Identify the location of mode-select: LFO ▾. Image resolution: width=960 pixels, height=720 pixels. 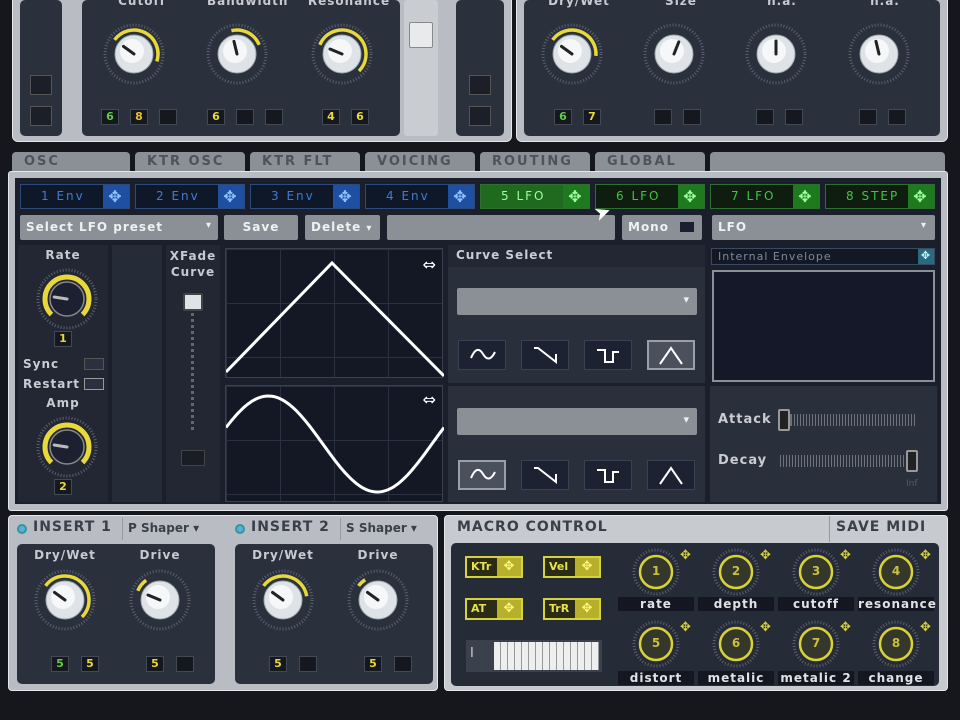
(823, 227).